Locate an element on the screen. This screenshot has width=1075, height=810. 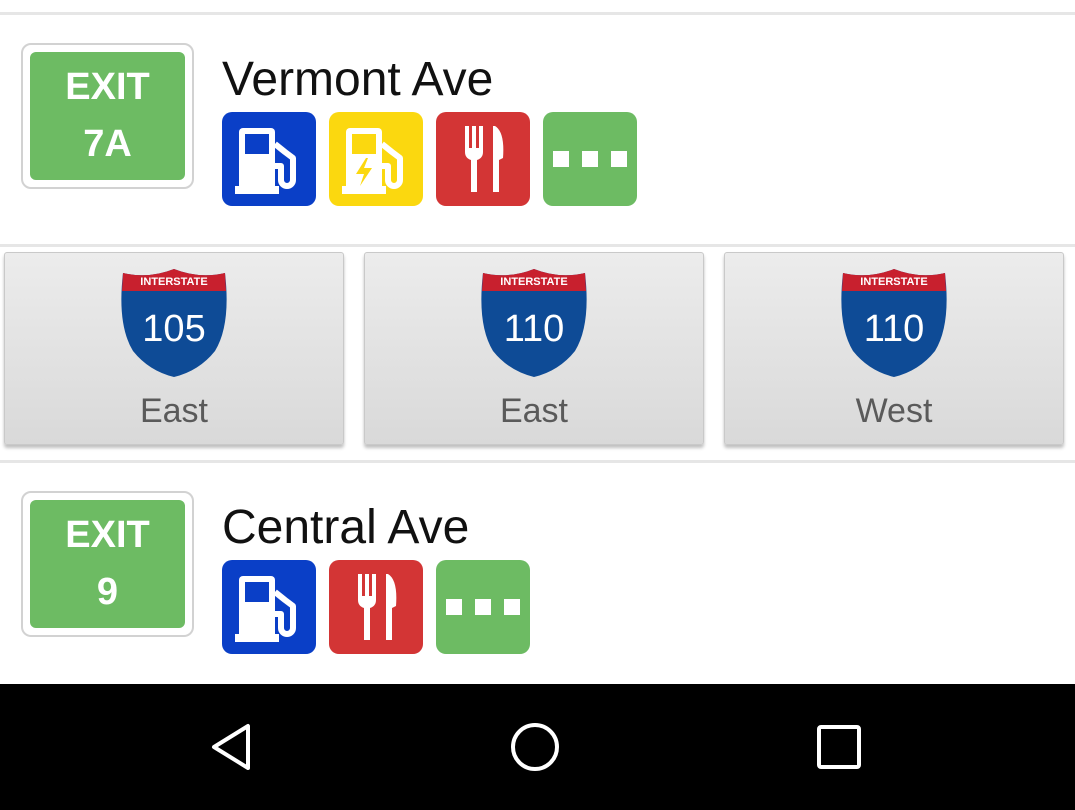
home-circle-icon is located at coordinates (535, 747).